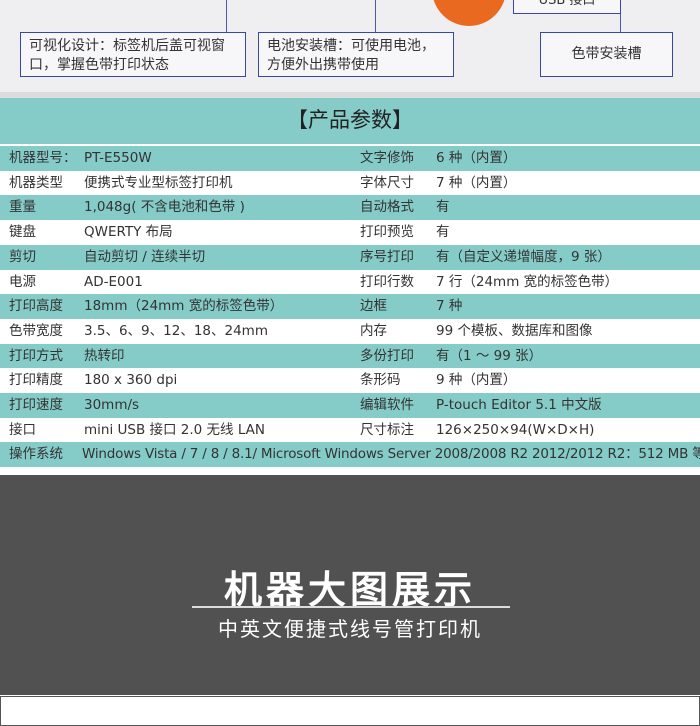 The height and width of the screenshot is (726, 700). I want to click on ribbon-slot-callout: 色带安装槽, so click(606, 54).